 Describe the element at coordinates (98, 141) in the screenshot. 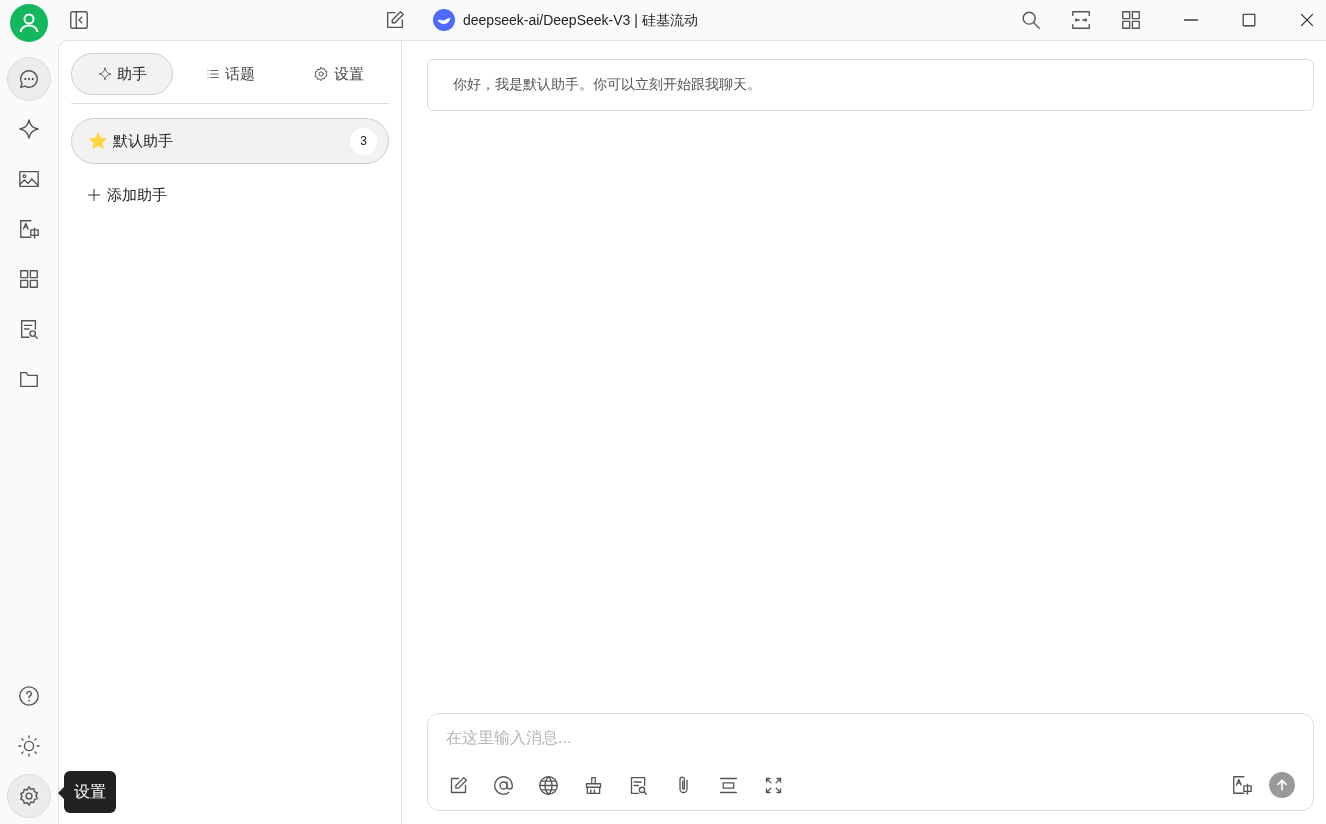

I see `star-icon` at that location.